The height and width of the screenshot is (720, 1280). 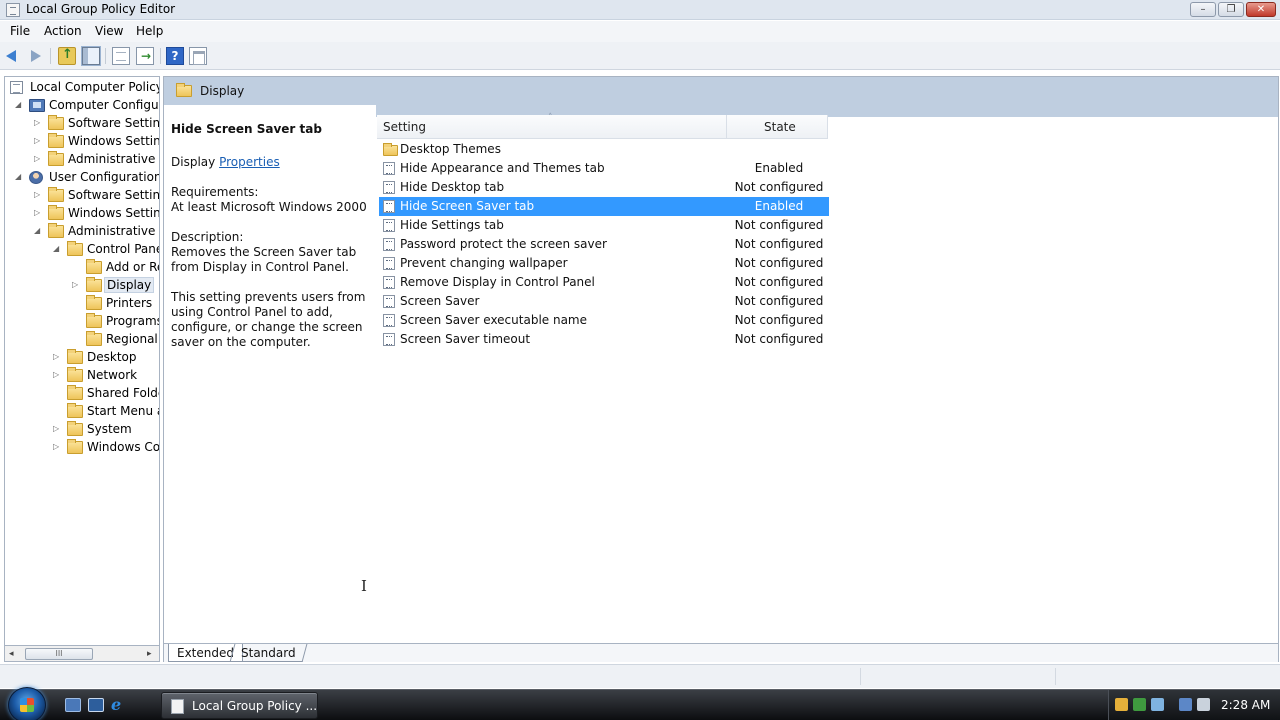 What do you see at coordinates (67, 56) in the screenshot?
I see `up-folder-icon` at bounding box center [67, 56].